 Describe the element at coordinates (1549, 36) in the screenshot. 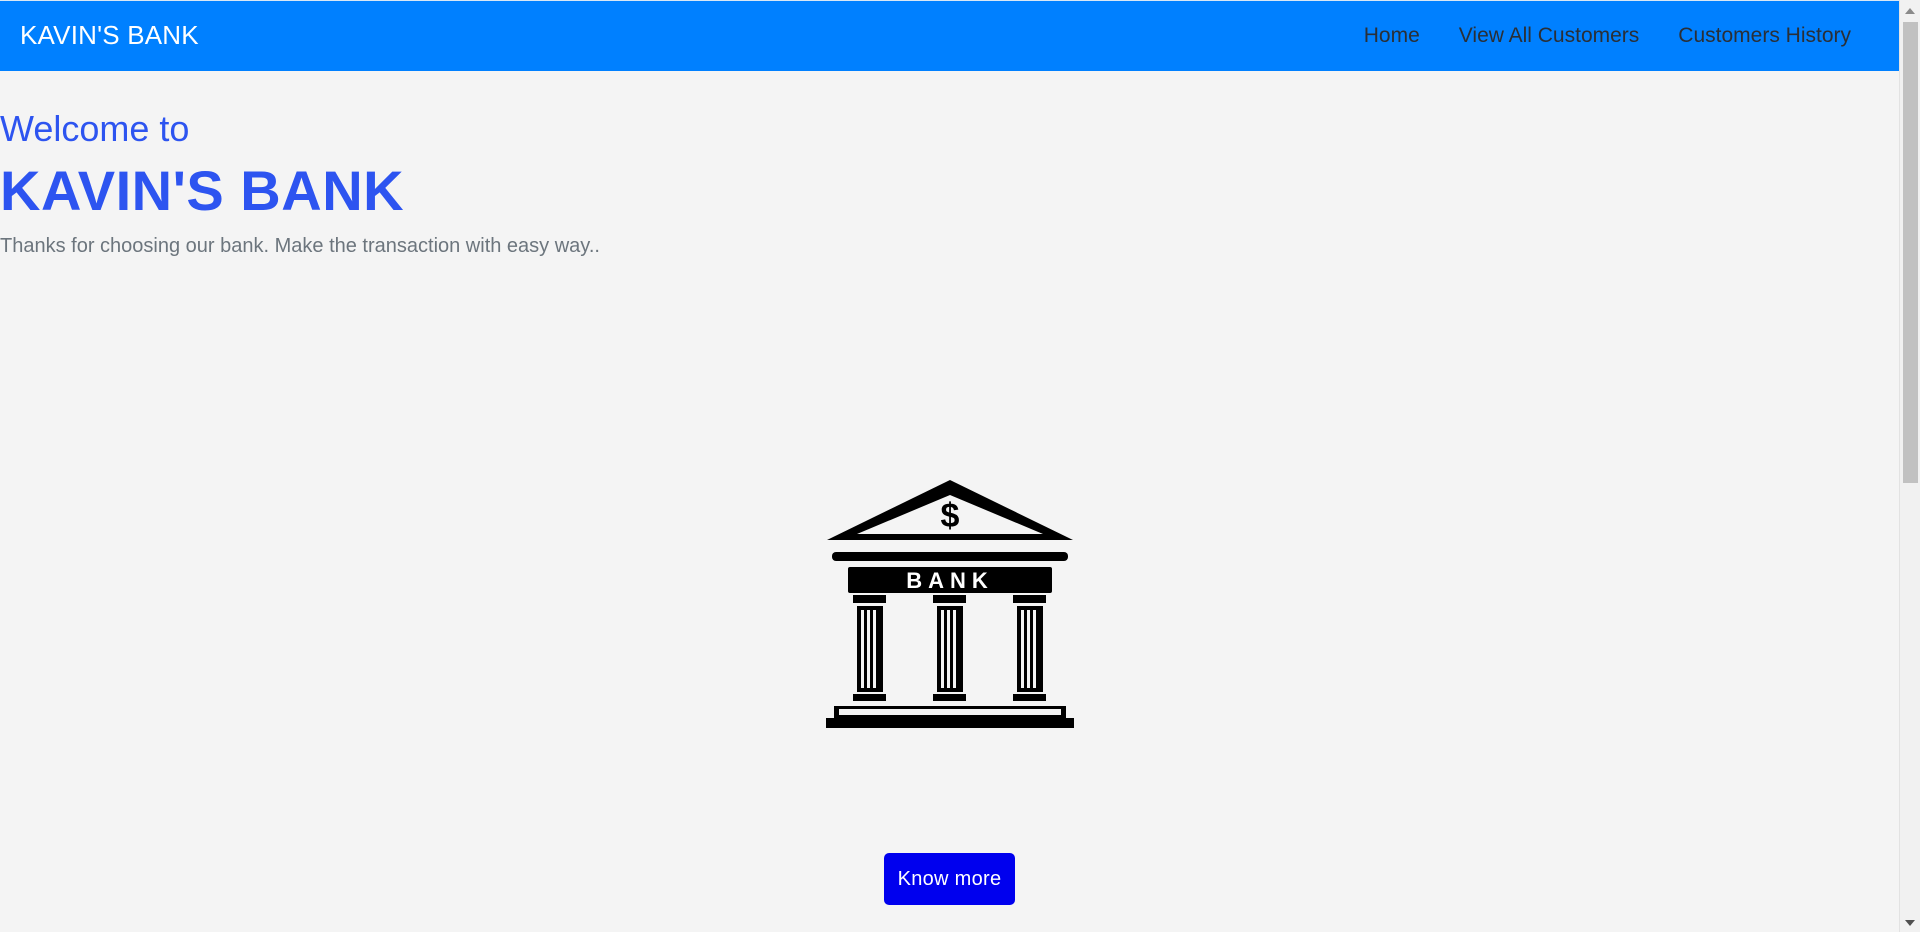

I see `nav-link-view-all-customers: View All Customers` at that location.